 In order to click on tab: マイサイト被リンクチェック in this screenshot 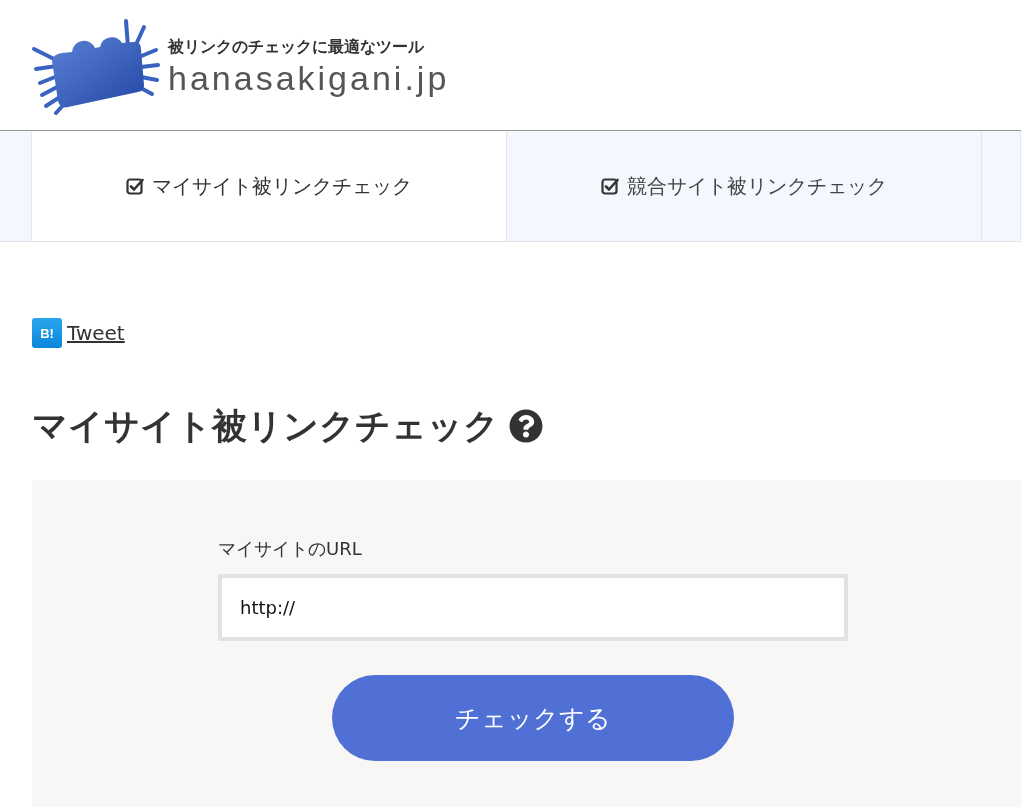, I will do `click(269, 186)`.